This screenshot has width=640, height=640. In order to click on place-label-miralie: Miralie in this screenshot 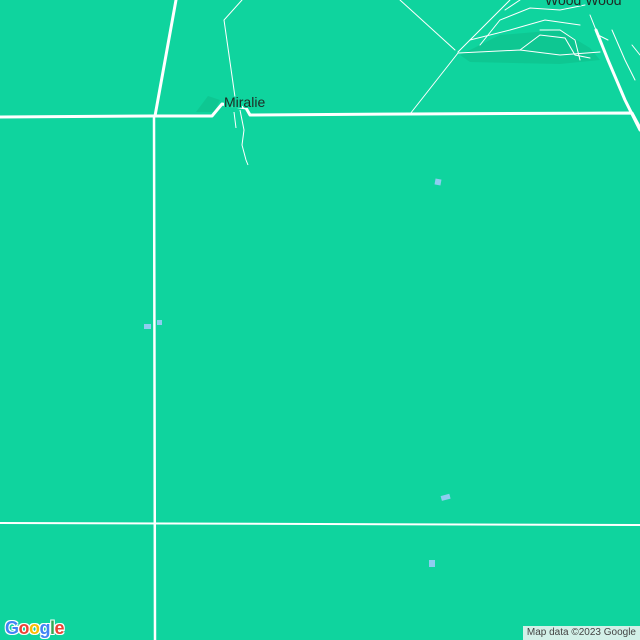, I will do `click(244, 102)`.